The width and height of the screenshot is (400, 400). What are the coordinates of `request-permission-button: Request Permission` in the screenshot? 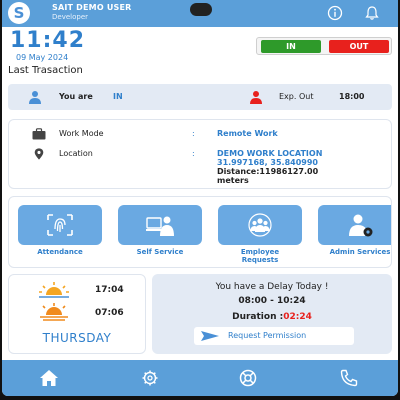 It's located at (274, 336).